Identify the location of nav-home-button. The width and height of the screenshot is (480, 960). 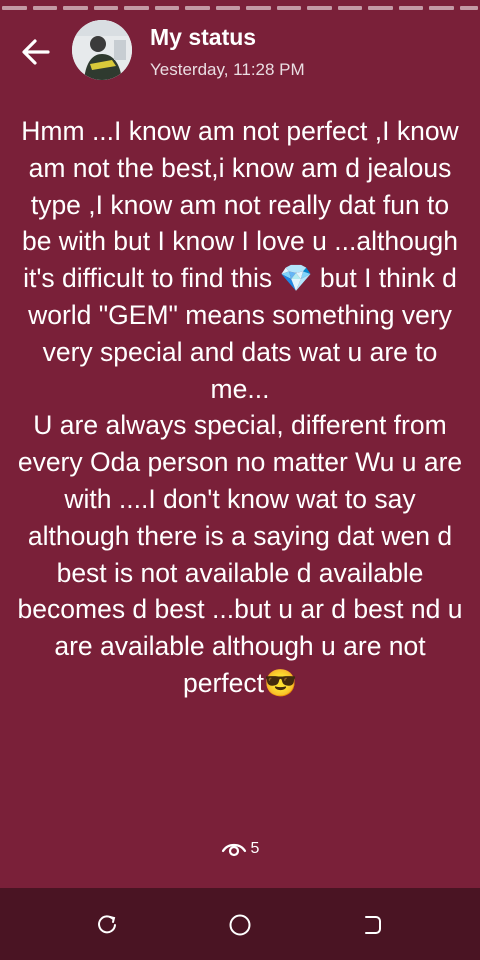
(240, 925).